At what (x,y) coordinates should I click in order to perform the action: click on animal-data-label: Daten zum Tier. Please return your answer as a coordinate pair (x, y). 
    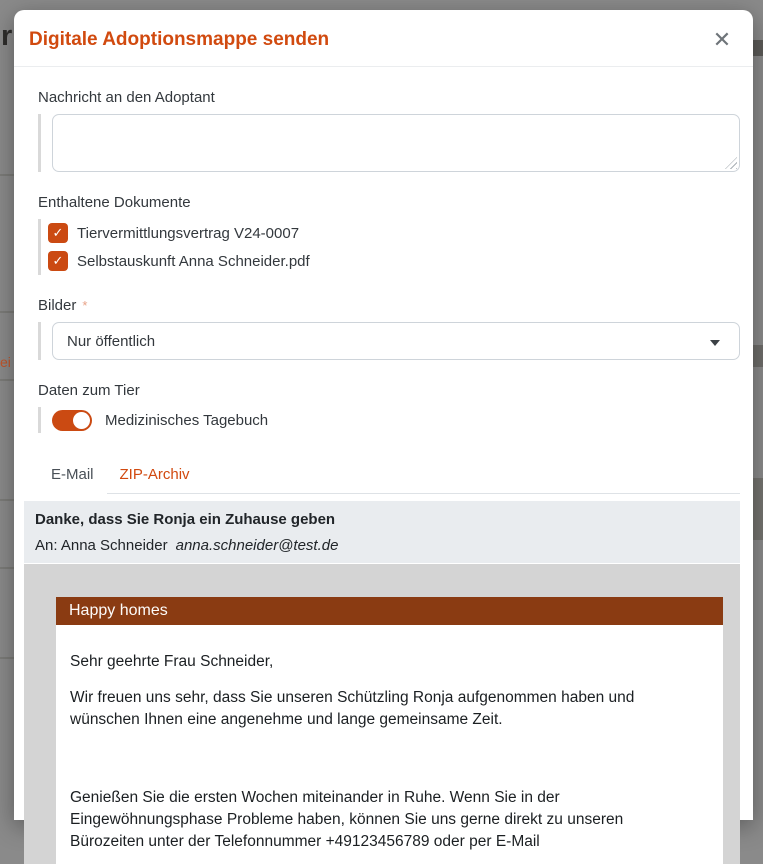
    Looking at the image, I should click on (389, 390).